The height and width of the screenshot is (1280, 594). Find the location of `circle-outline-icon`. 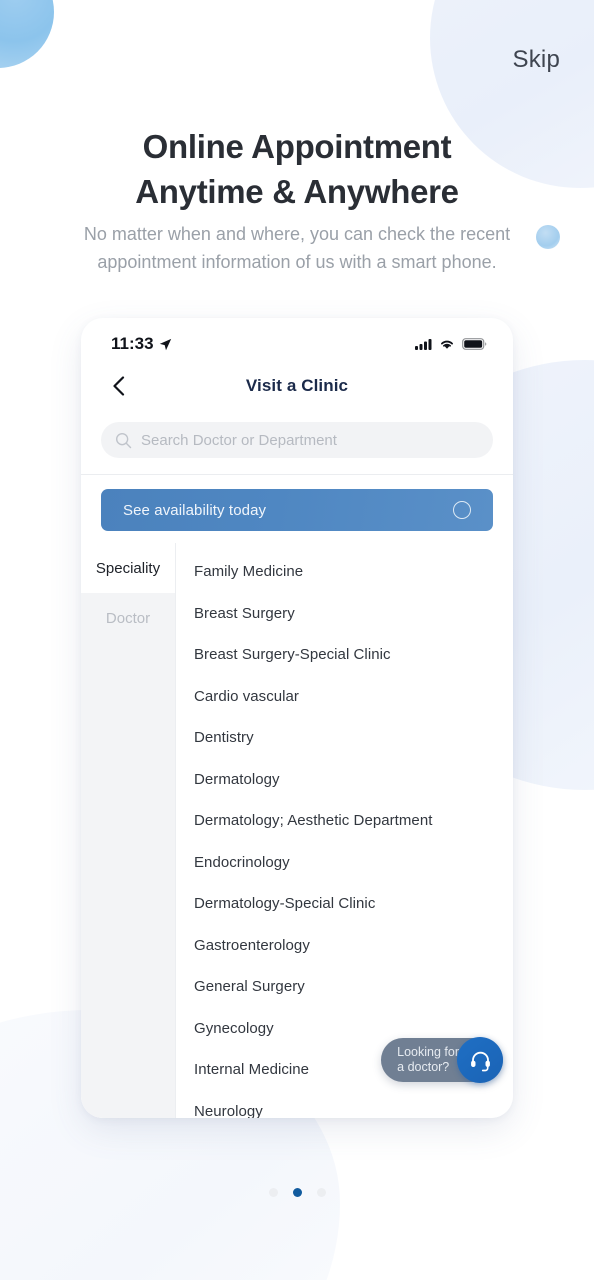

circle-outline-icon is located at coordinates (462, 510).